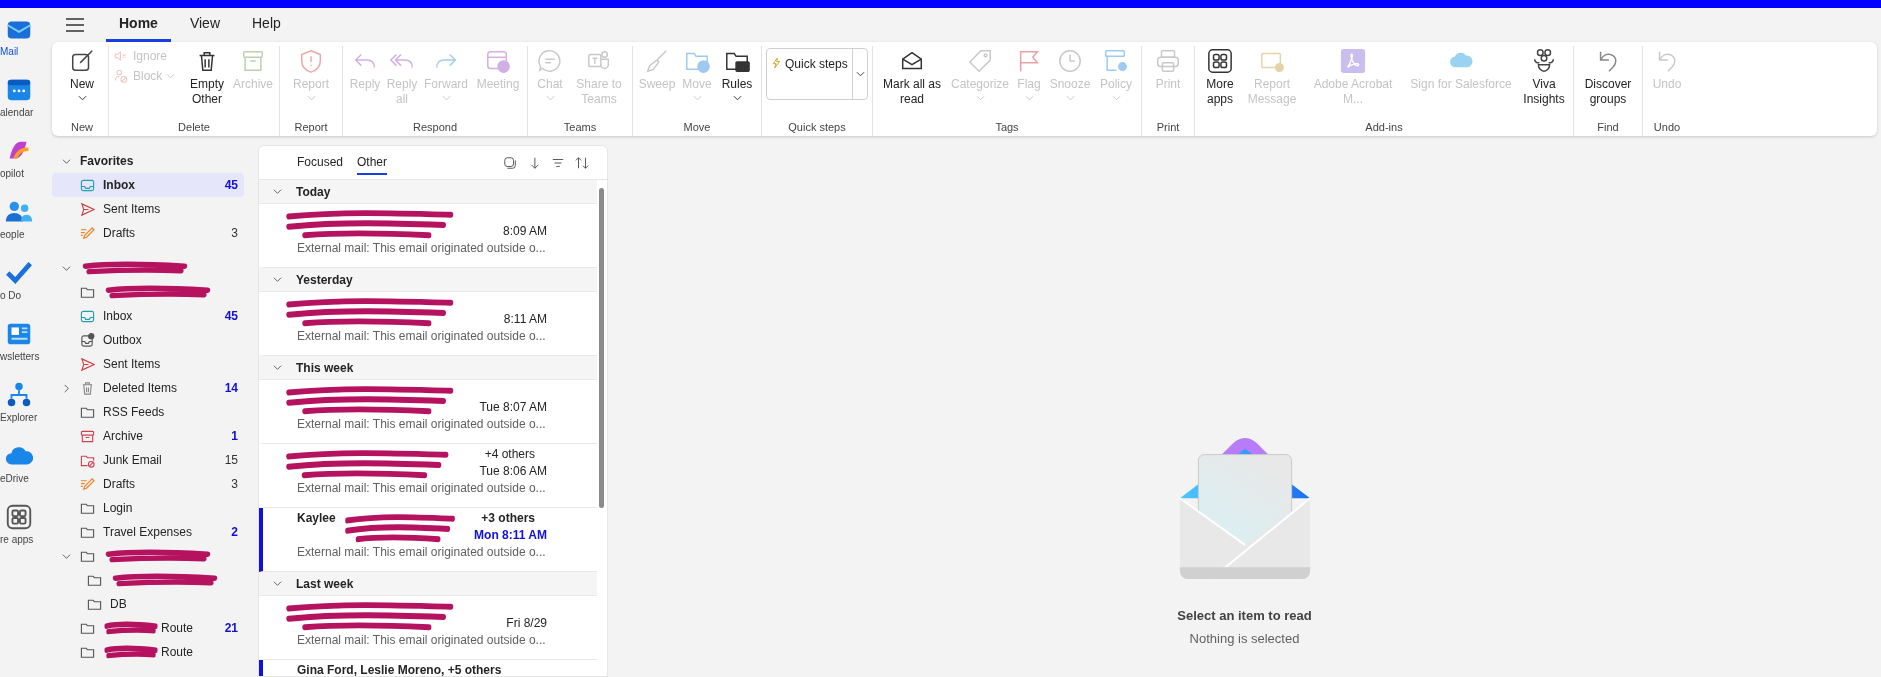  What do you see at coordinates (148, 161) in the screenshot?
I see `folder-item: Favorites` at bounding box center [148, 161].